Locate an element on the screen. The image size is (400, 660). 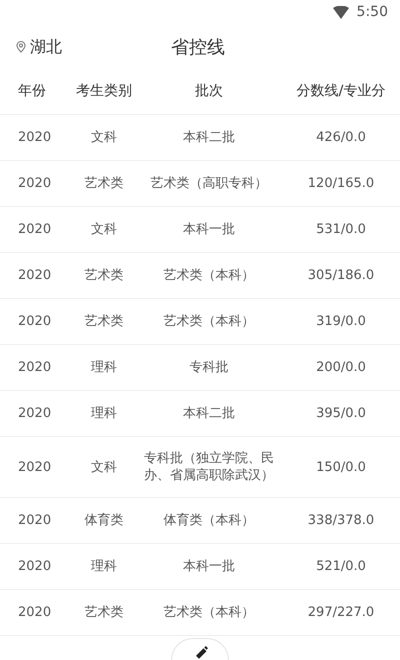
table-cell-text: 426/0.0 is located at coordinates (340, 137).